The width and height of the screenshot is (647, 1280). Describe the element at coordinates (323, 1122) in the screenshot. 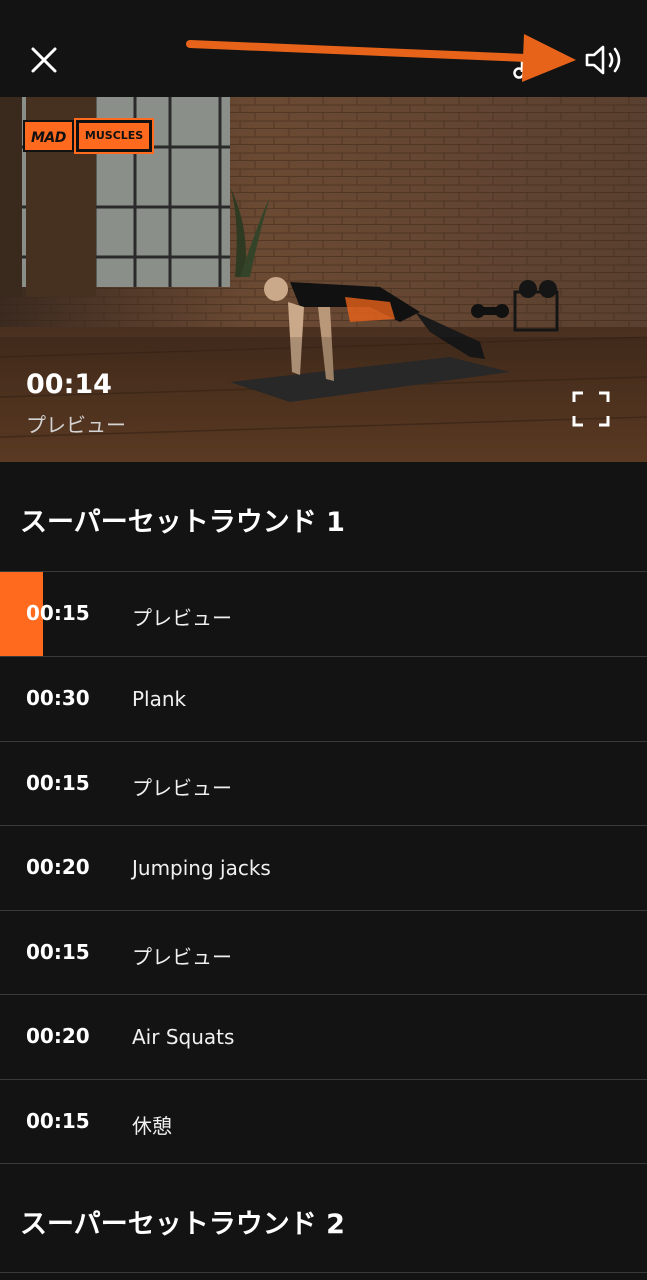

I see `exercise-row: 00:15 休憩` at that location.